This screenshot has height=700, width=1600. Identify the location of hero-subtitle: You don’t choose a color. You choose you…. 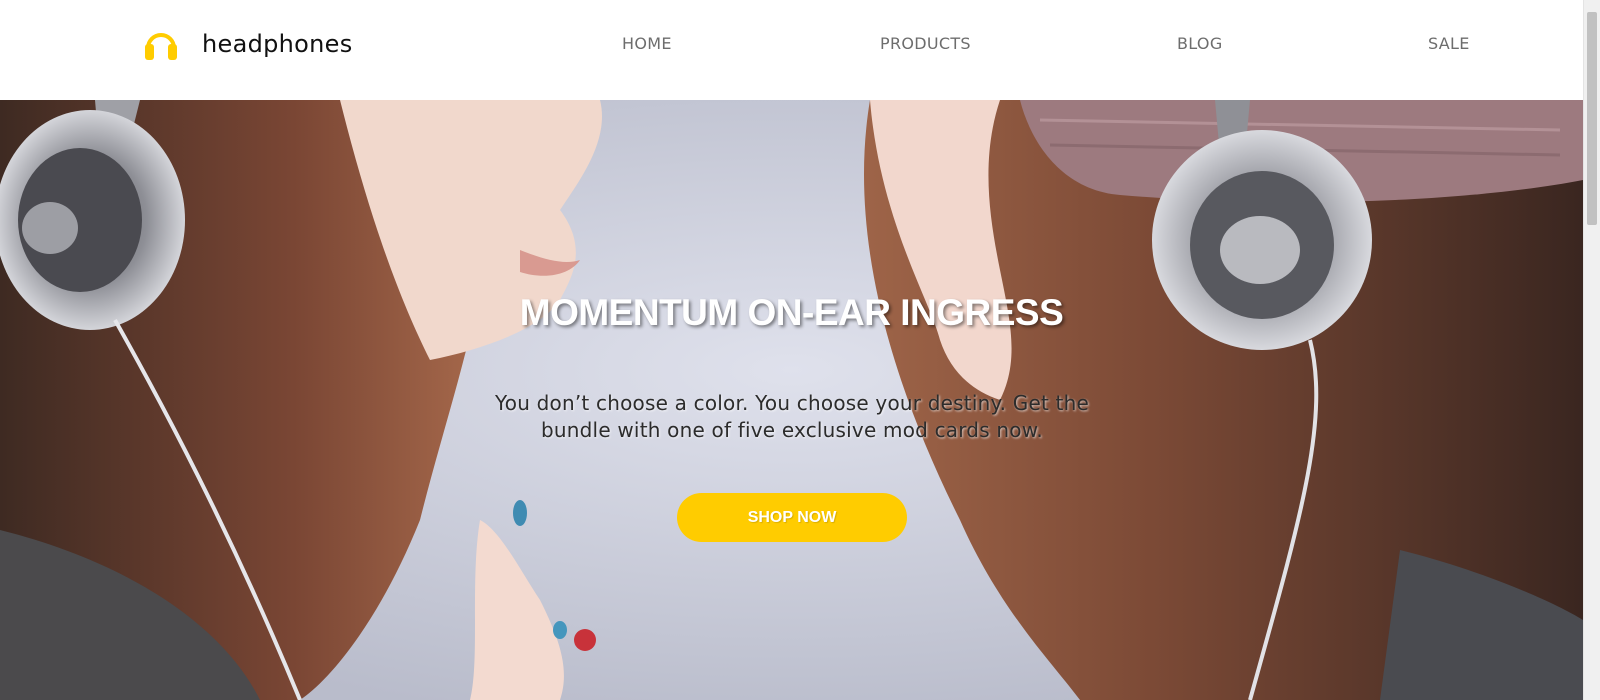
(792, 416).